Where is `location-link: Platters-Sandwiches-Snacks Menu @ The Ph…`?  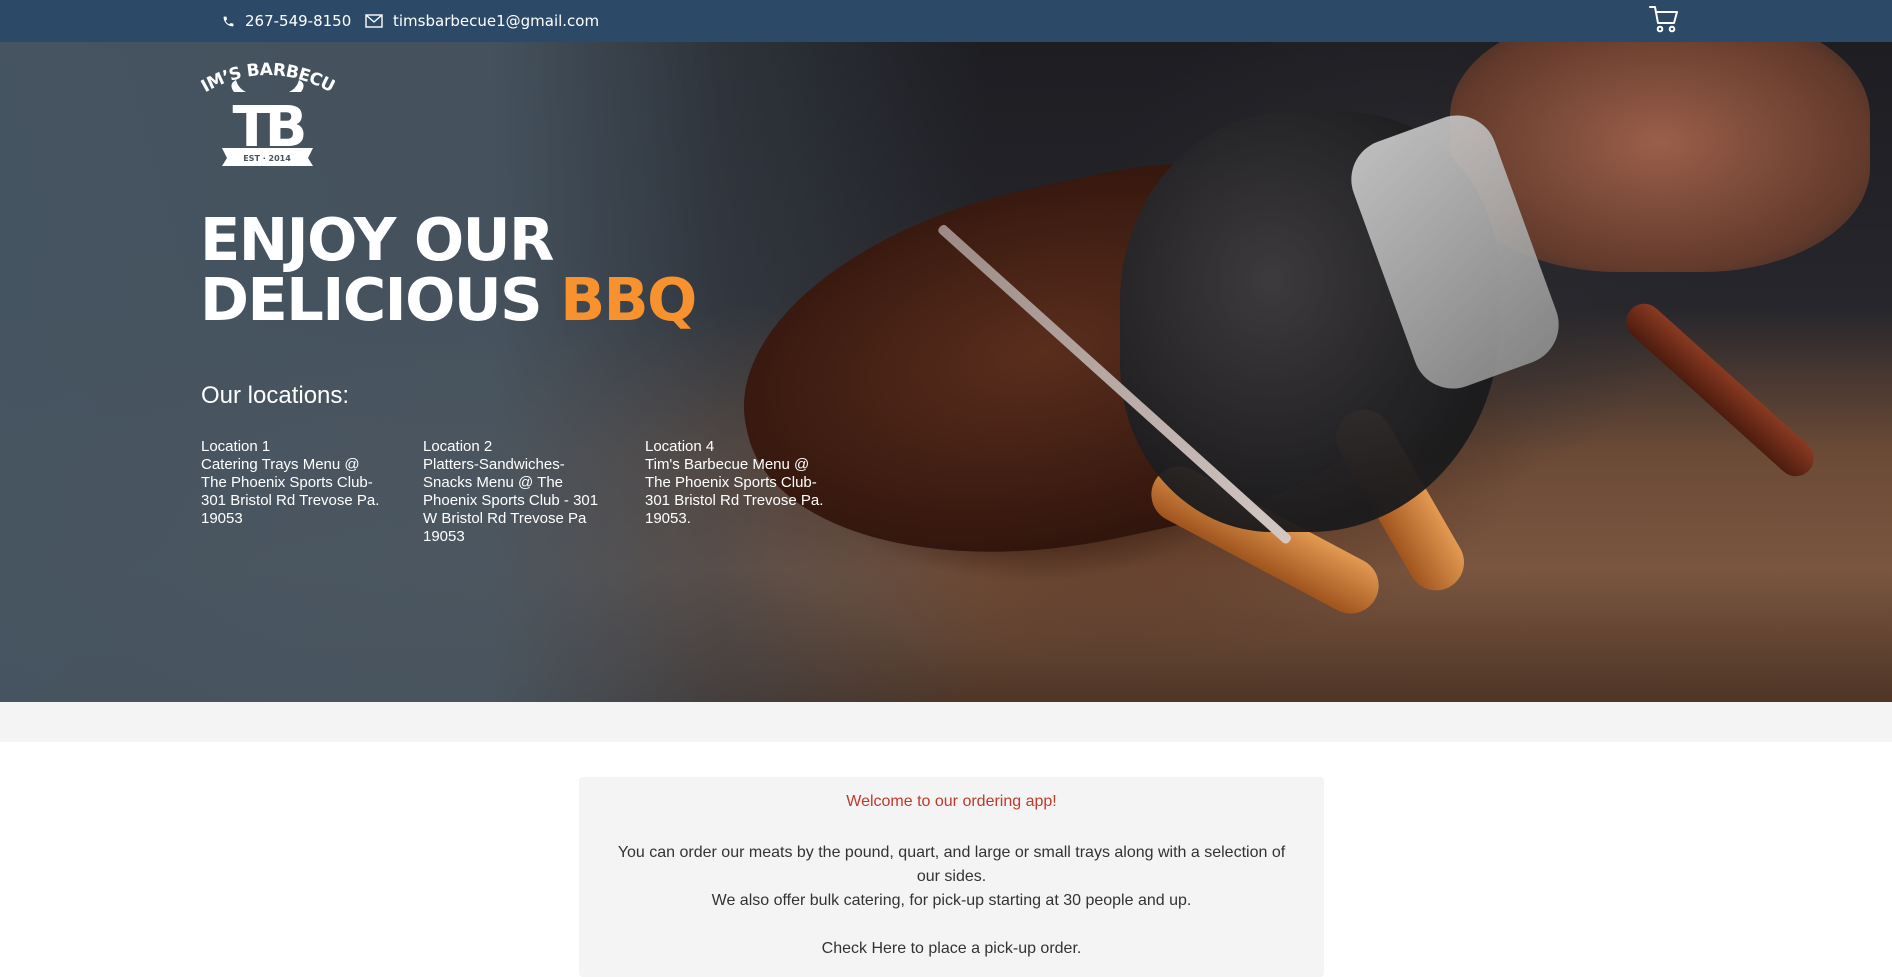 location-link: Platters-Sandwiches-Snacks Menu @ The Ph… is located at coordinates (513, 501).